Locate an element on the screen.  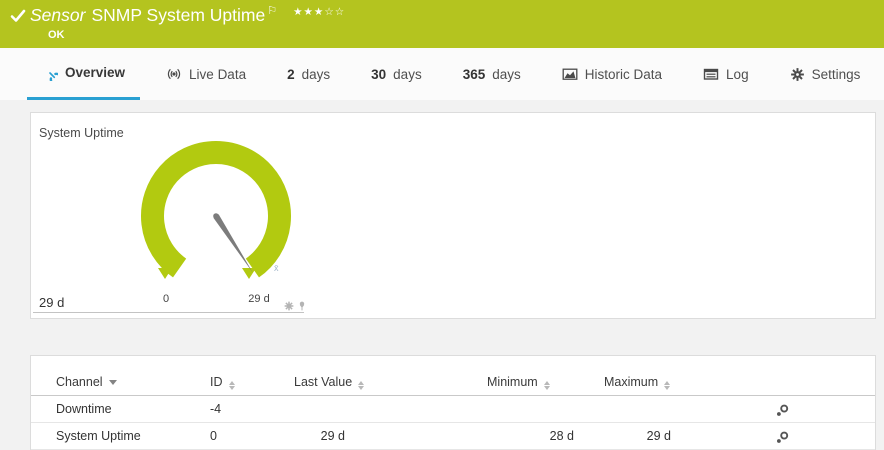
cell-minimum: 28 d is located at coordinates (561, 436).